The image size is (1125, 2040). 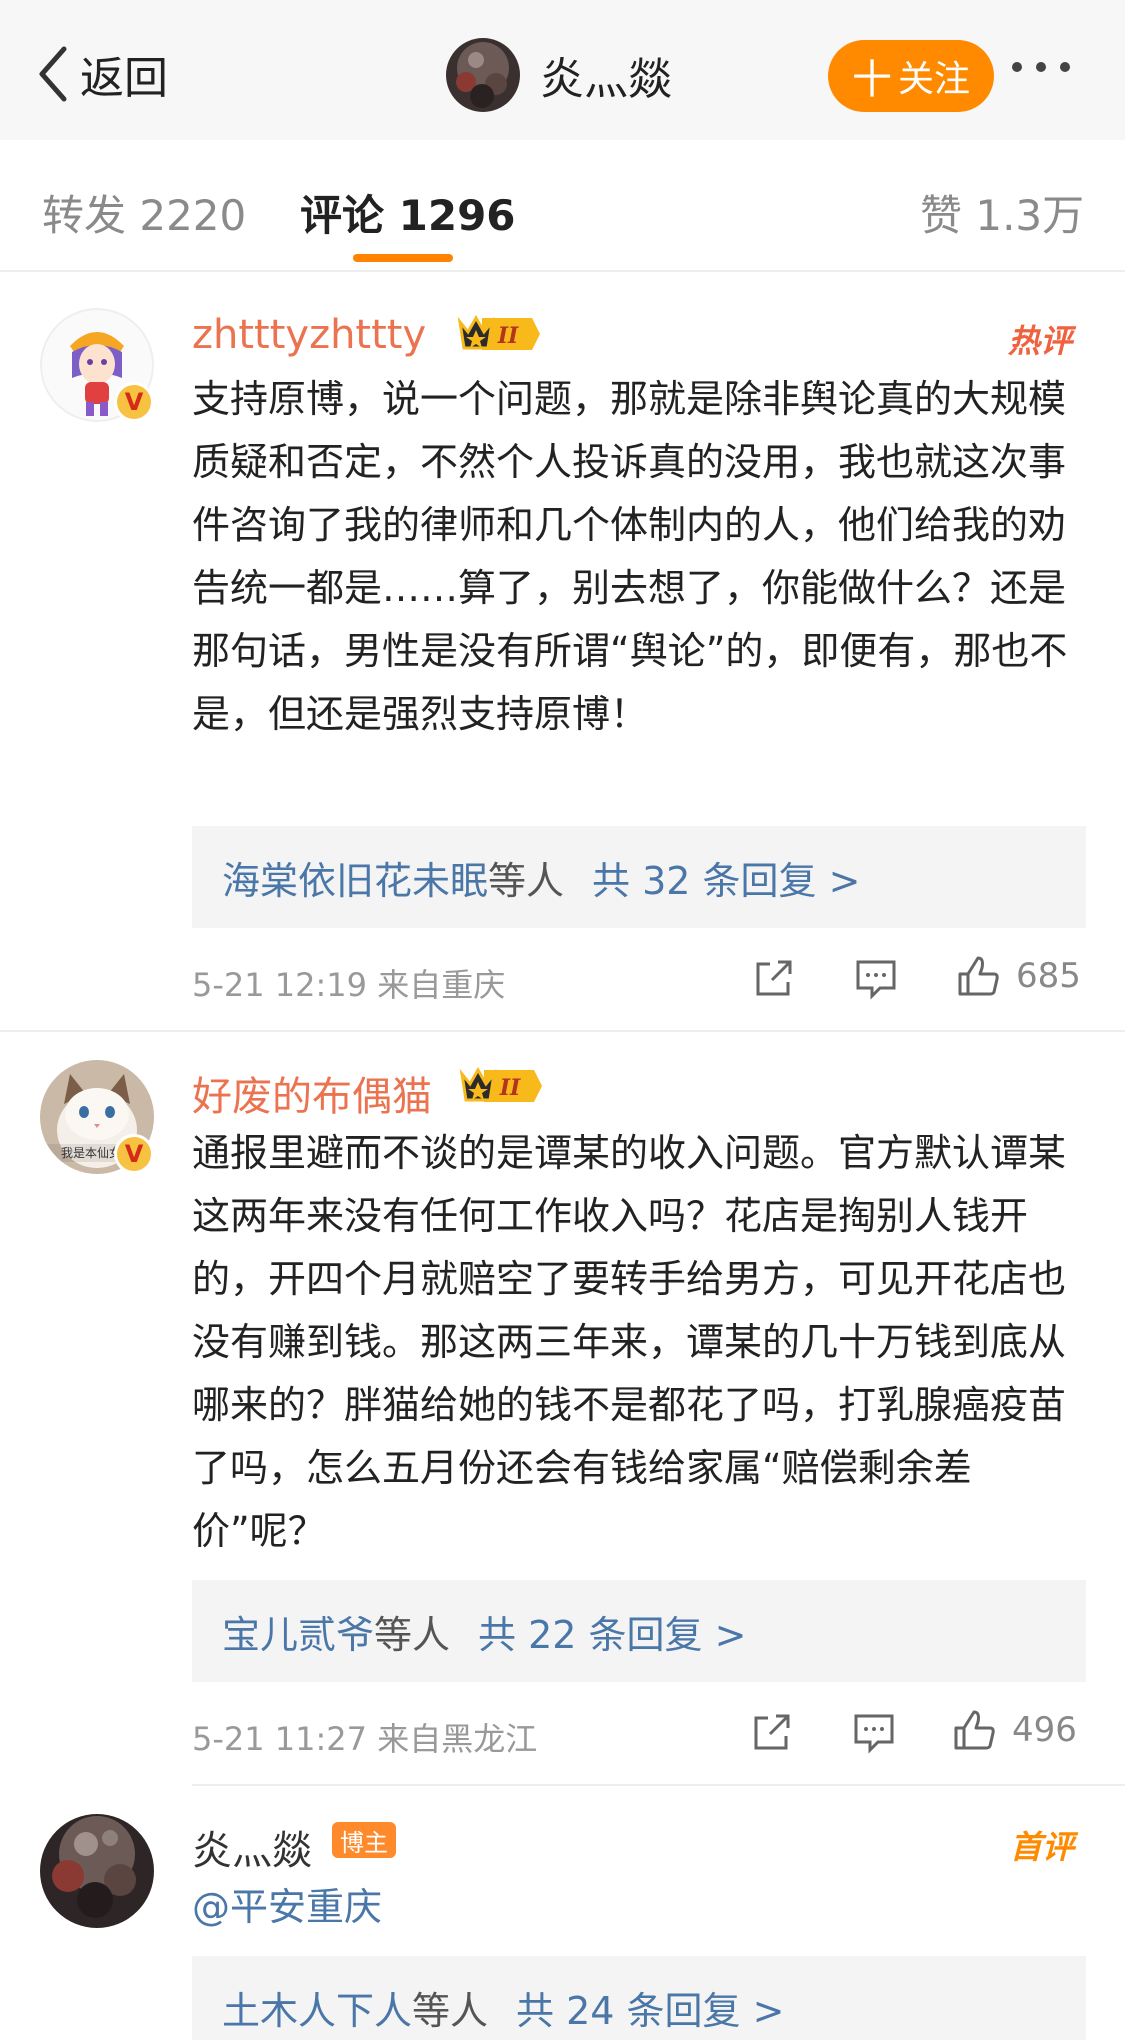 I want to click on reply-count: 共 22 条回复 >, so click(x=612, y=1634).